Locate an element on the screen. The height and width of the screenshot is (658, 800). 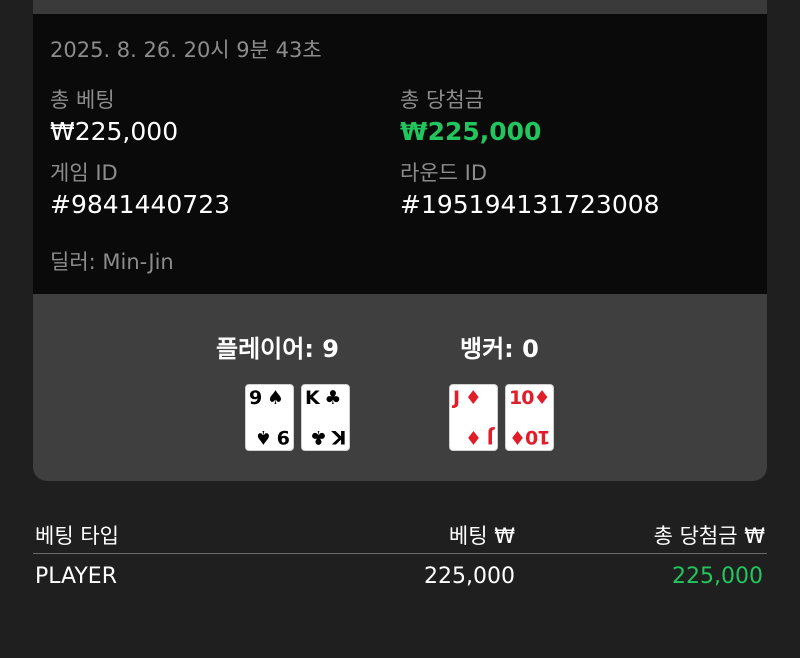
total-bet-label: 총 베팅 is located at coordinates (82, 100).